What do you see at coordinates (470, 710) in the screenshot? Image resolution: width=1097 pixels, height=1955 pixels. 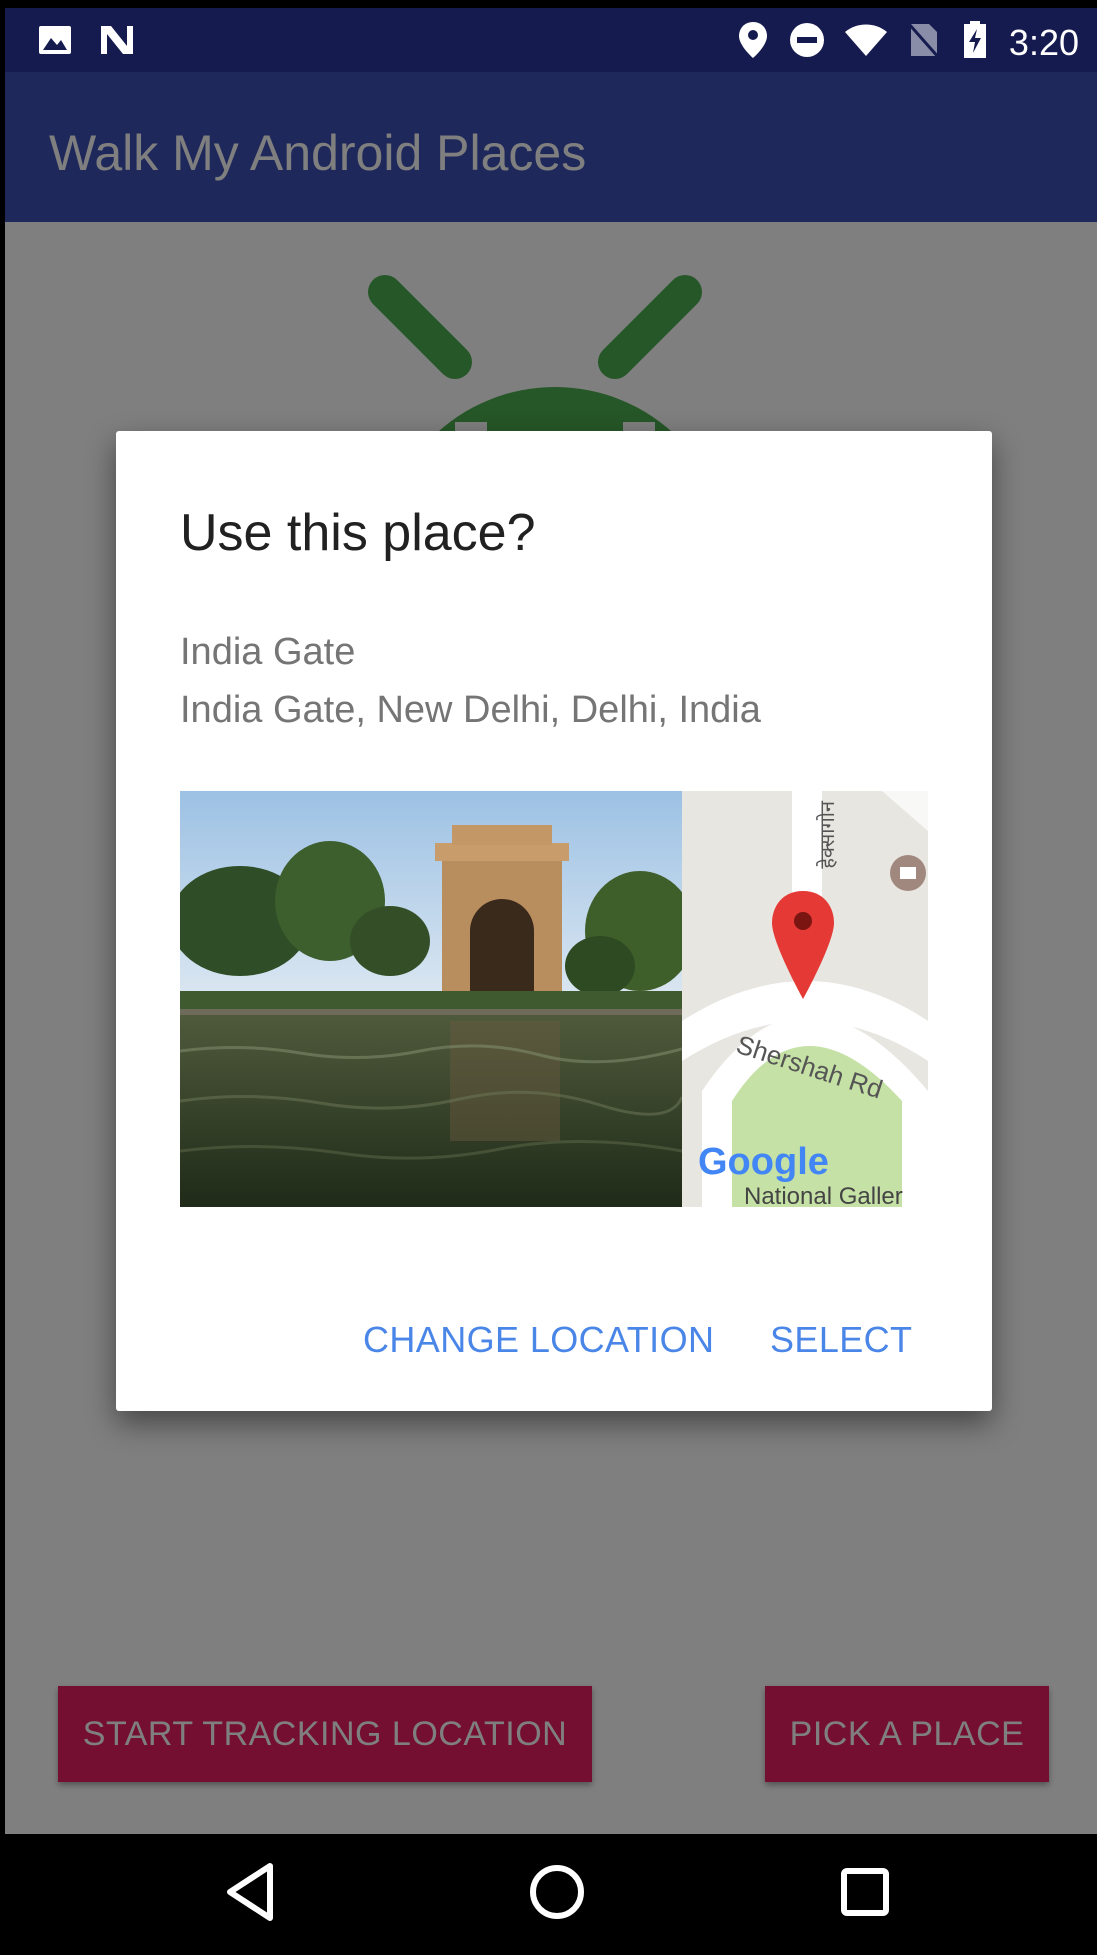 I see `place-address: India Gate, New Delhi, Delhi, India` at bounding box center [470, 710].